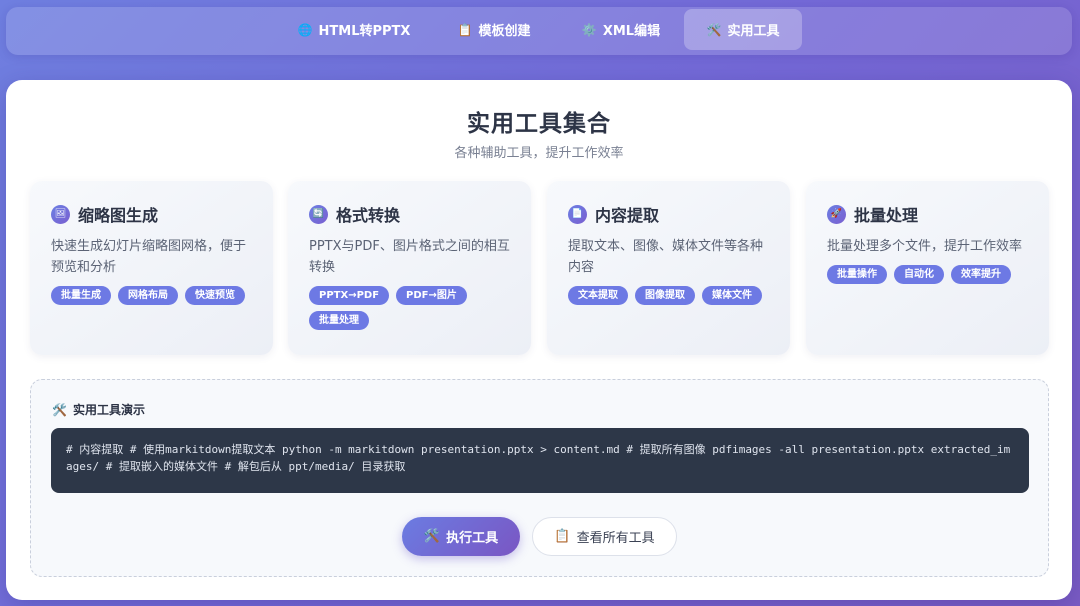 This screenshot has height=606, width=1080. I want to click on top-nav: 🌐 HTML转PPTX 📋 模板创建 ⚙️ XML编辑 🛠️ 实用工具, so click(539, 31).